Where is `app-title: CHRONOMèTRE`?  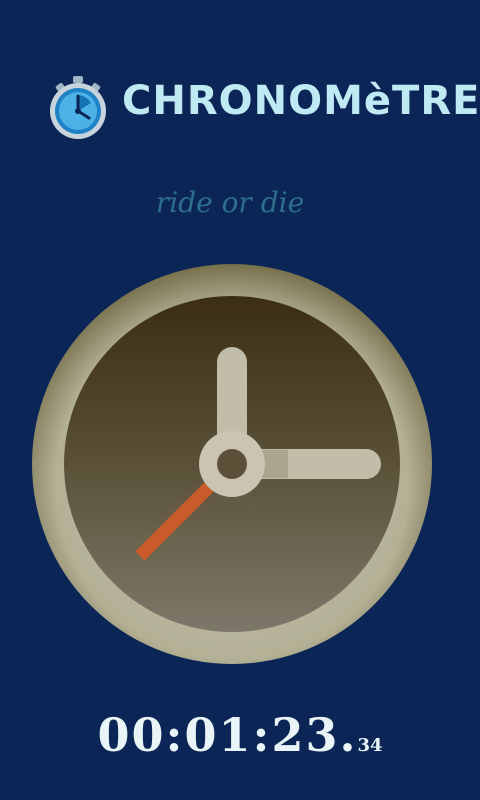
app-title: CHRONOMèTRE is located at coordinates (301, 101).